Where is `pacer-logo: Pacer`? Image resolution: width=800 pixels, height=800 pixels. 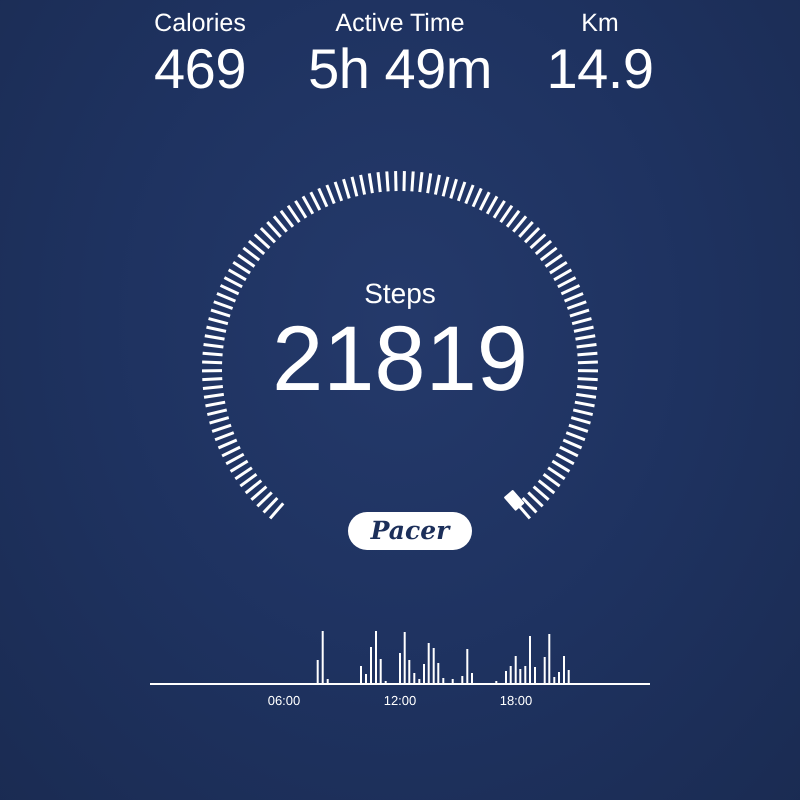 pacer-logo: Pacer is located at coordinates (410, 531).